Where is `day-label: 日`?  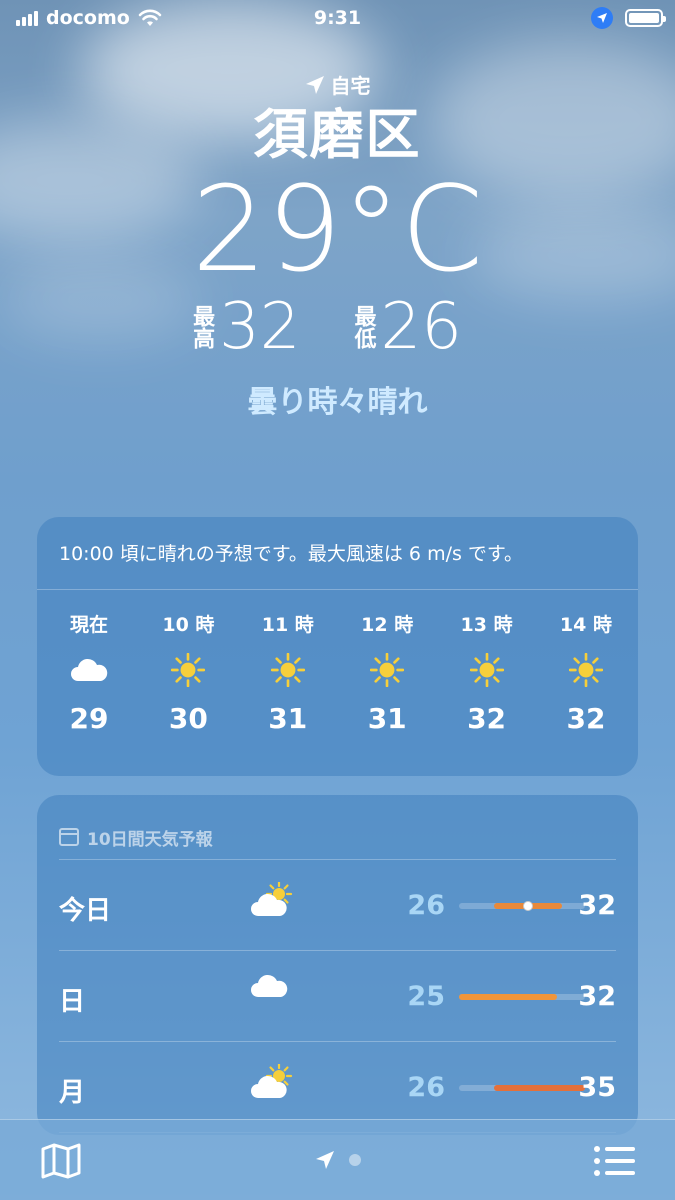
day-label: 日 is located at coordinates (72, 1002).